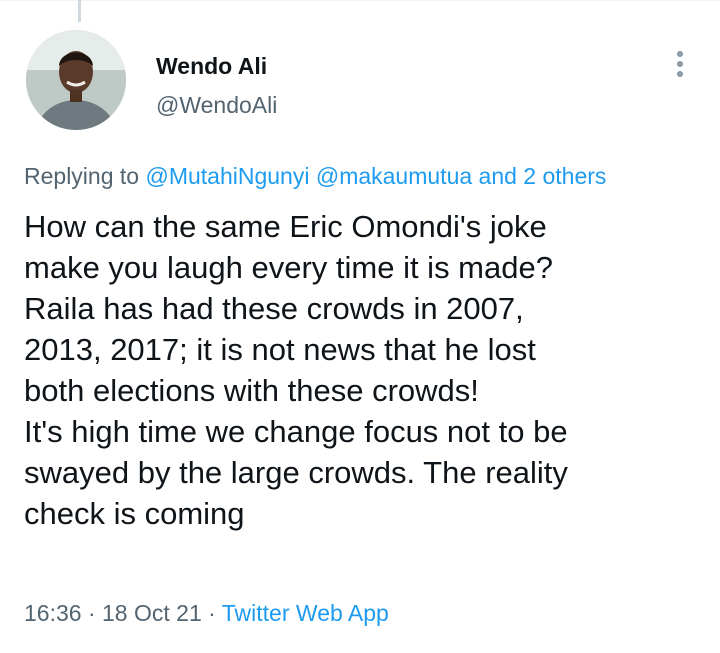  Describe the element at coordinates (543, 176) in the screenshot. I see `others-link: and 2 others` at that location.